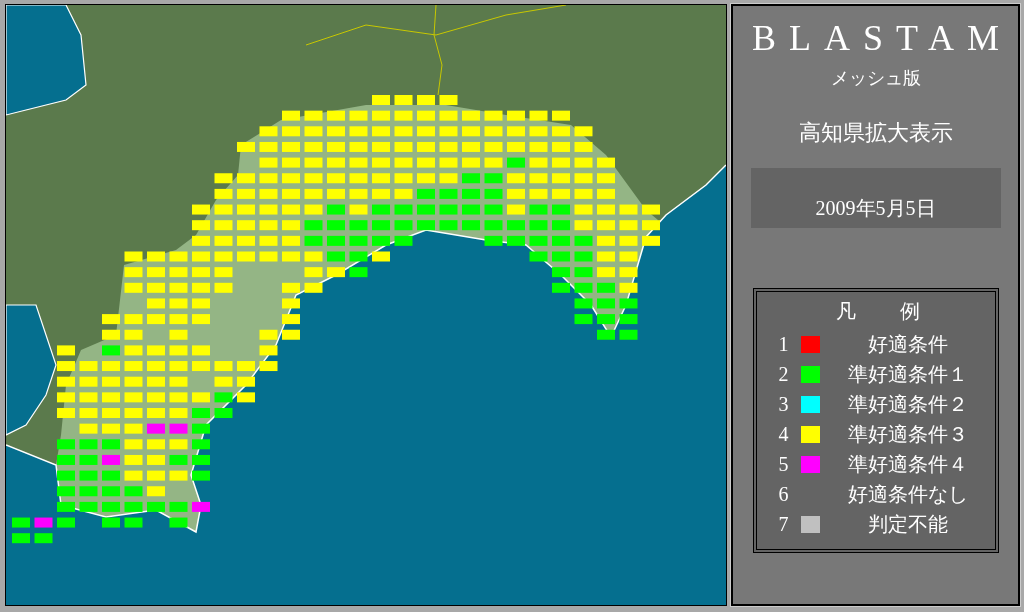 This screenshot has width=1024, height=612. What do you see at coordinates (783, 404) in the screenshot?
I see `legend-number: 3` at bounding box center [783, 404].